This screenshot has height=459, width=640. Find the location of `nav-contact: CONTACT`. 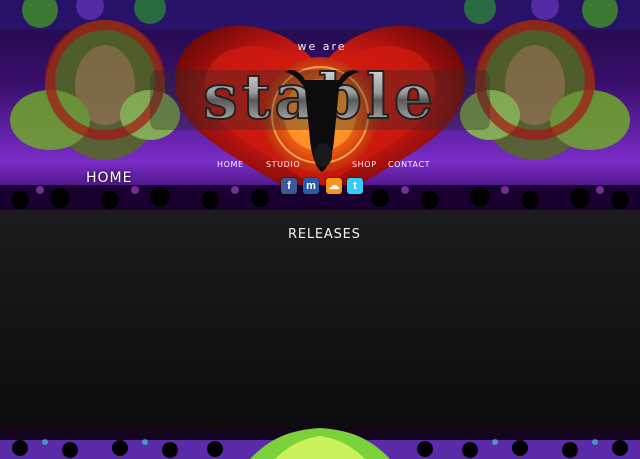

nav-contact: CONTACT is located at coordinates (409, 164).